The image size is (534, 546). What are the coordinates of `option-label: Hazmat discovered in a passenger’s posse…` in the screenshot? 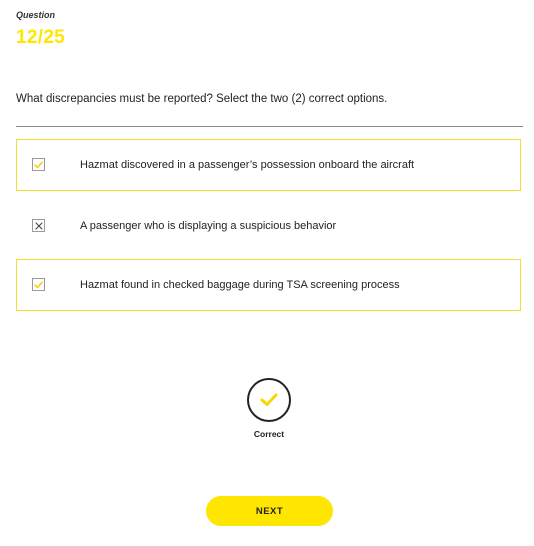 It's located at (247, 165).